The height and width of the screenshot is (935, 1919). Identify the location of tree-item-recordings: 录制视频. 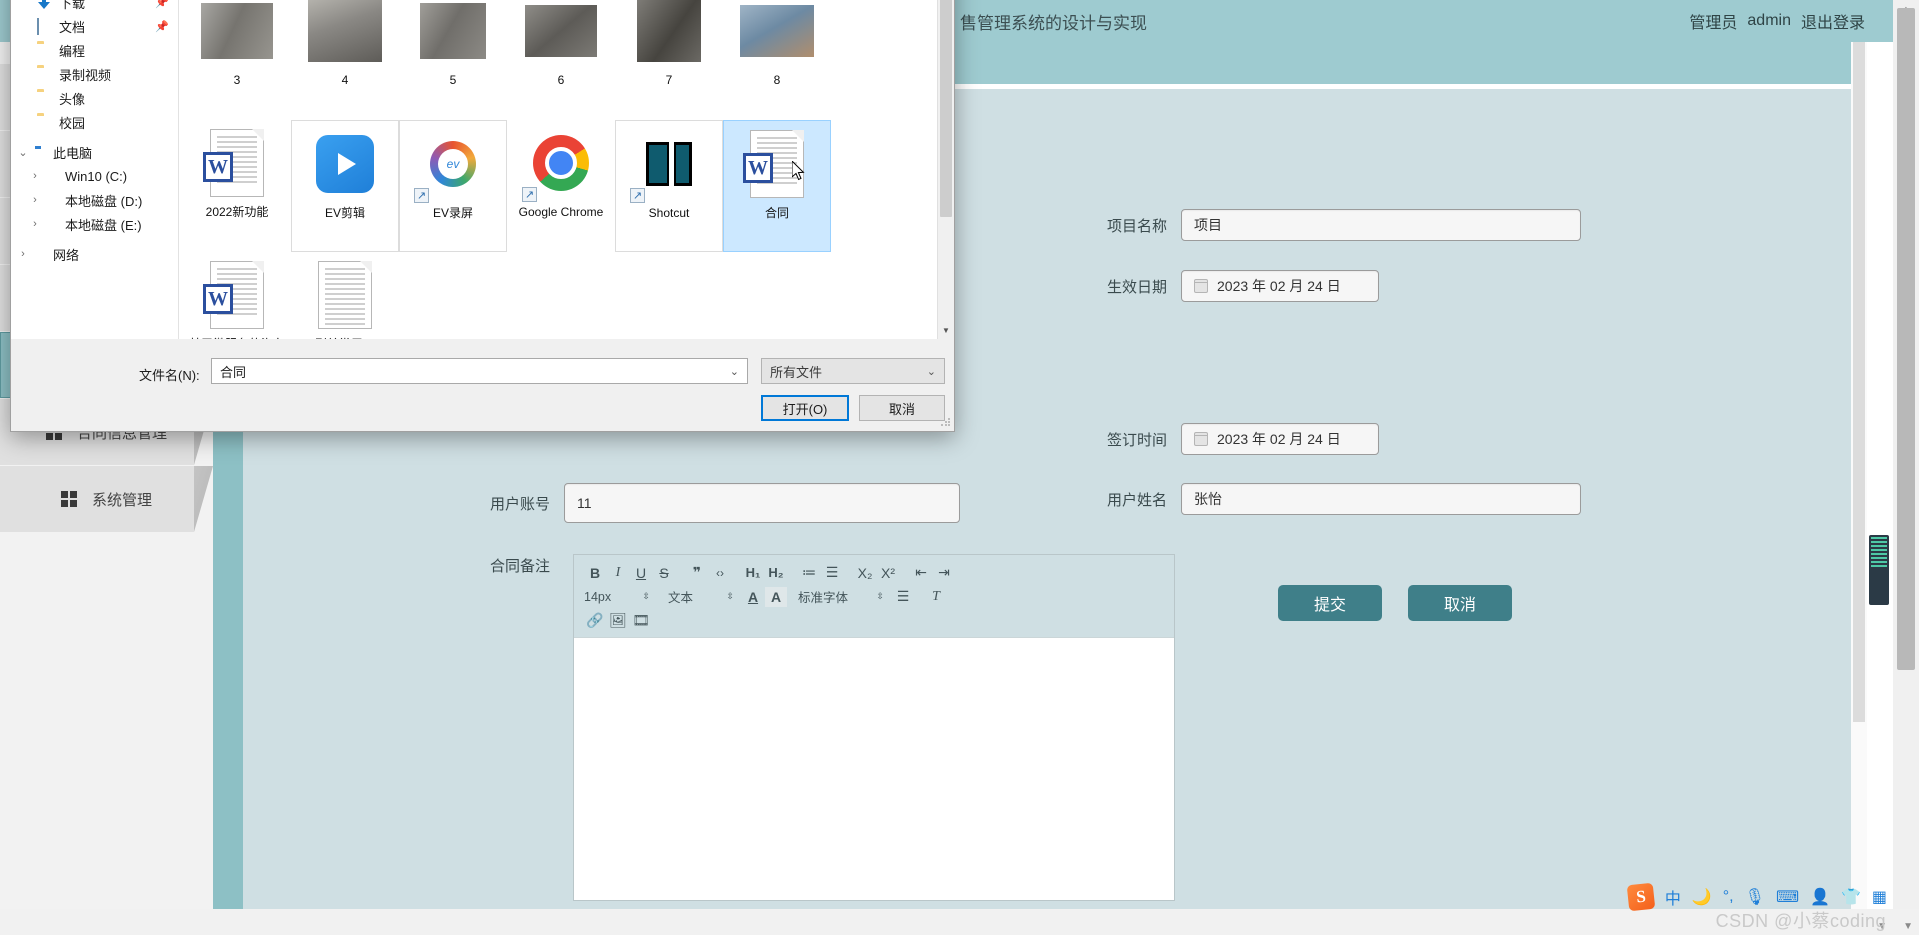
(94, 74).